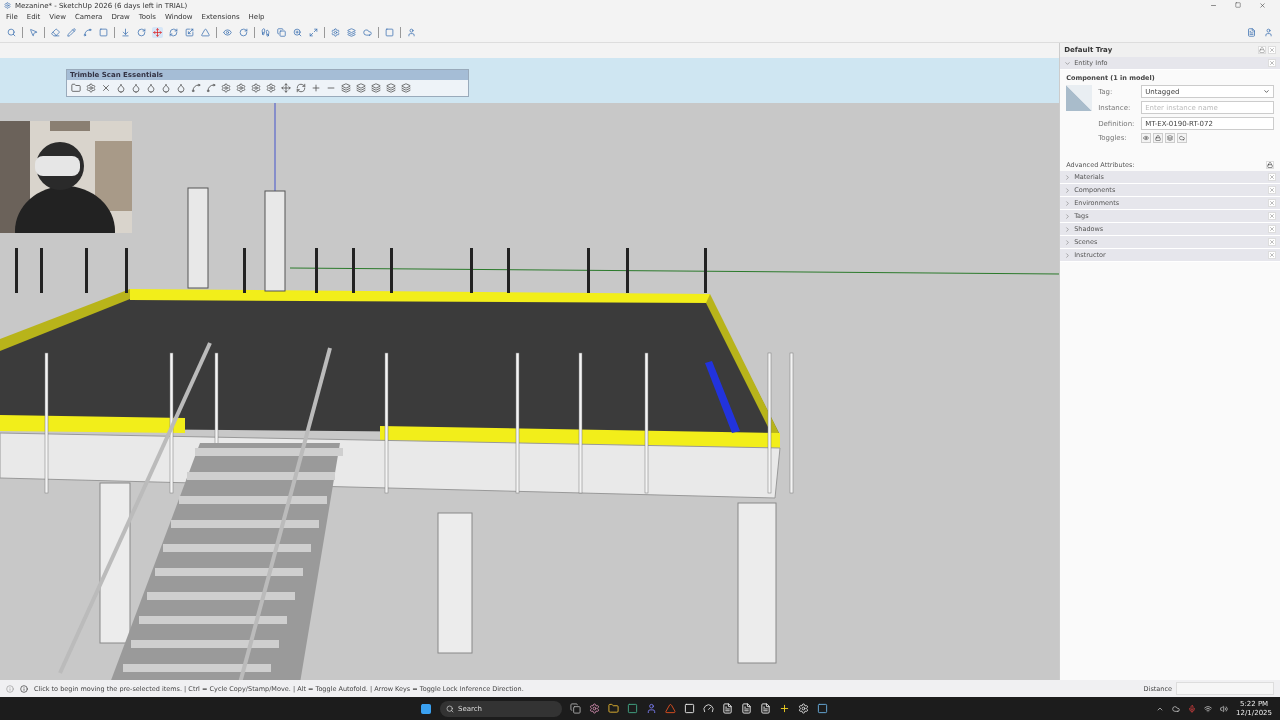  I want to click on move-icon, so click(157, 32).